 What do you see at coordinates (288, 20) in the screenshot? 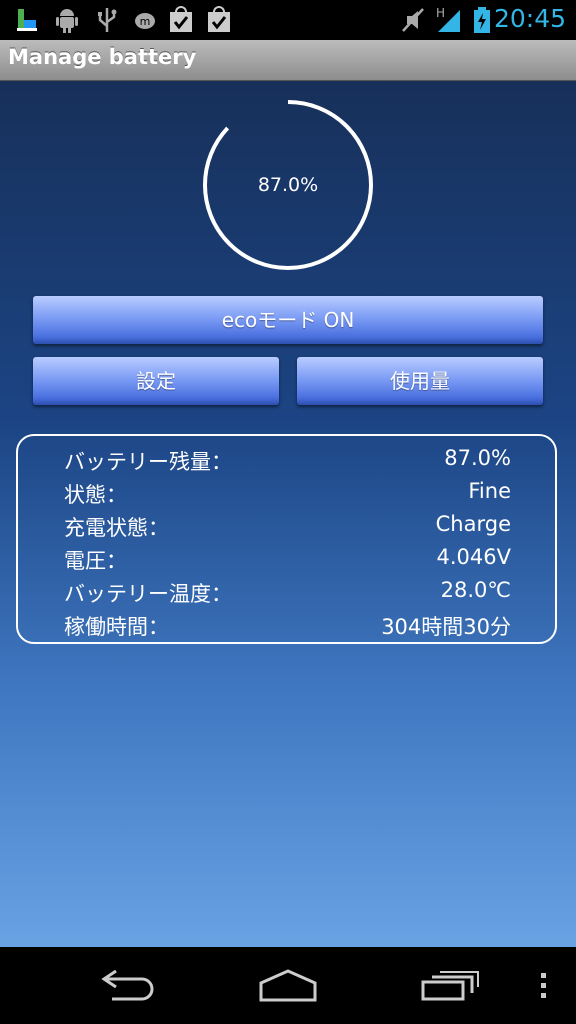
I see `status-bar: m H 20:45` at bounding box center [288, 20].